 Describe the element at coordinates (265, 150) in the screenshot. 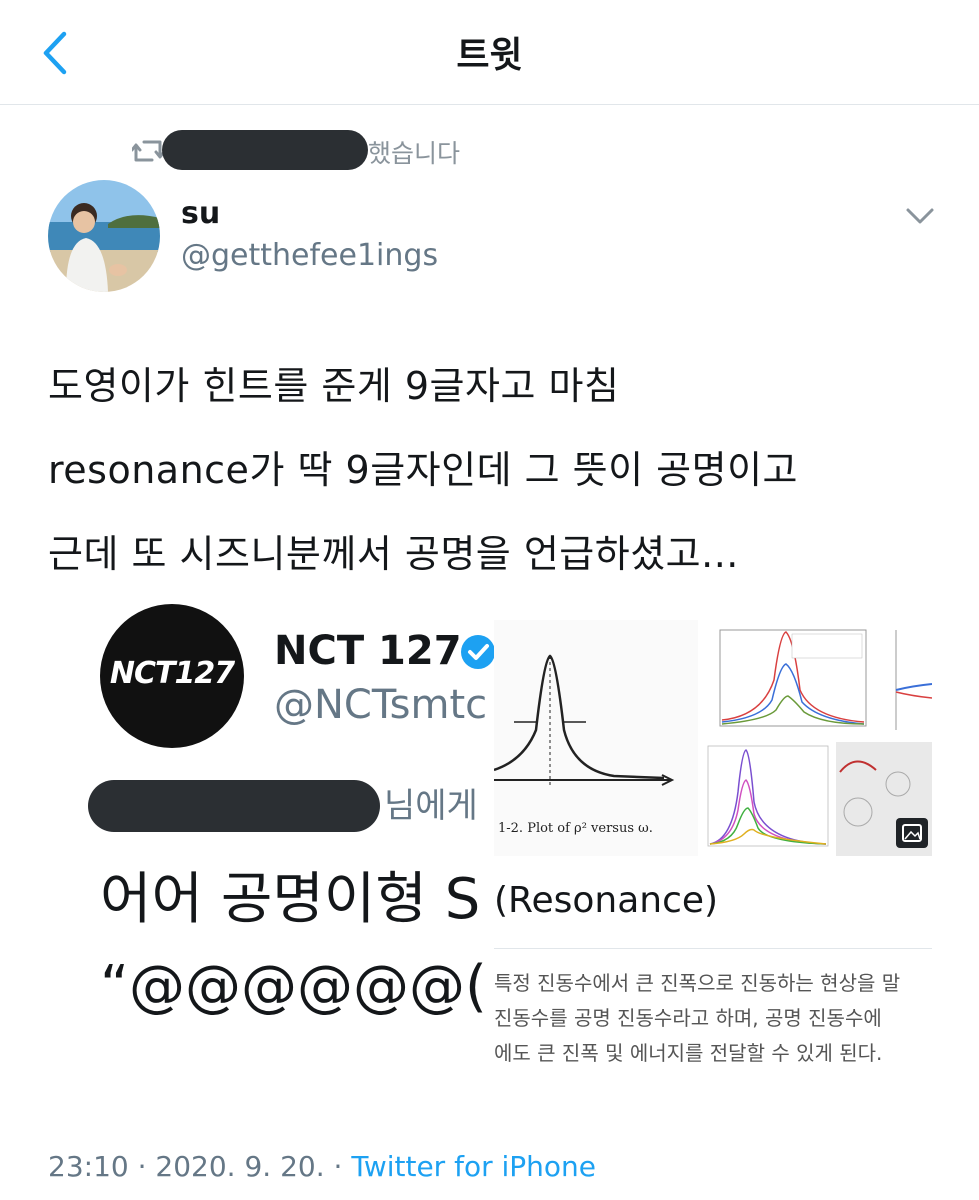

I see `redacted-username` at that location.